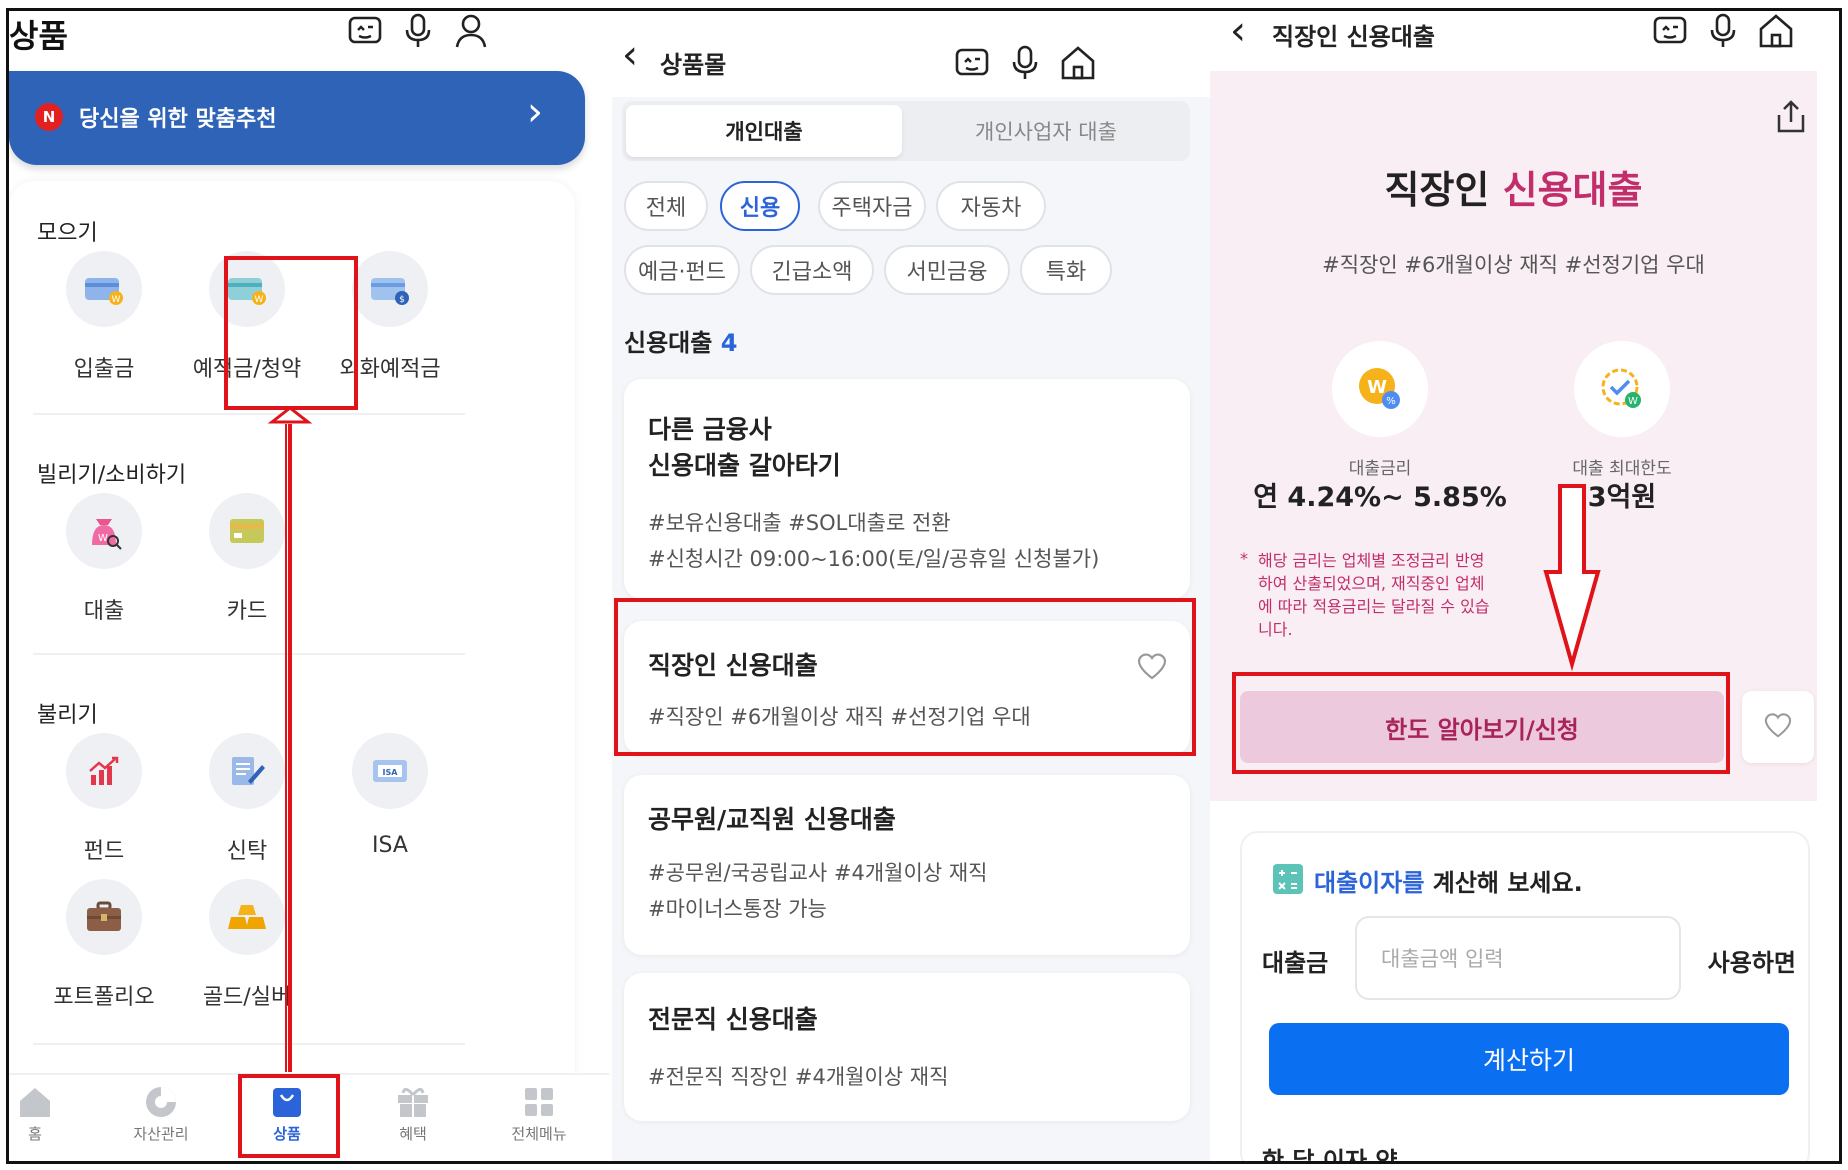  Describe the element at coordinates (290, 739) in the screenshot. I see `up-arrow` at that location.